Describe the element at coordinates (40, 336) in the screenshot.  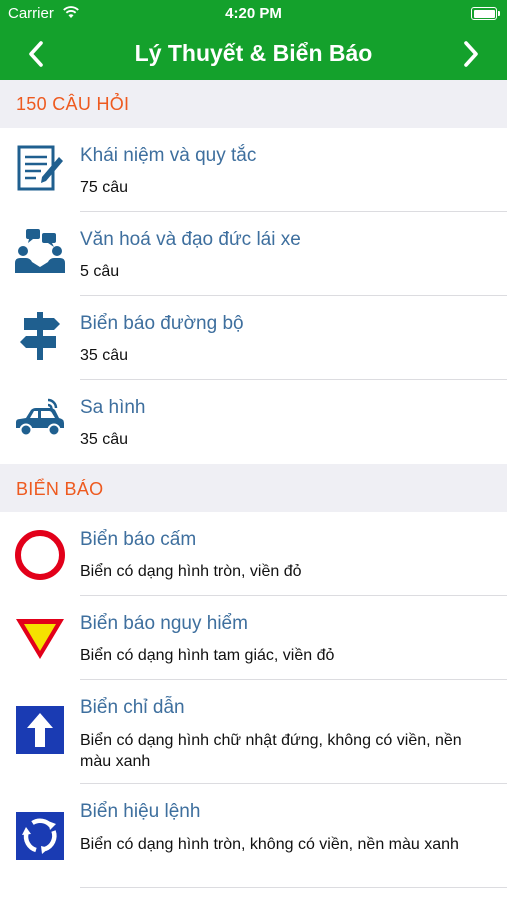
I see `signpost-icon` at that location.